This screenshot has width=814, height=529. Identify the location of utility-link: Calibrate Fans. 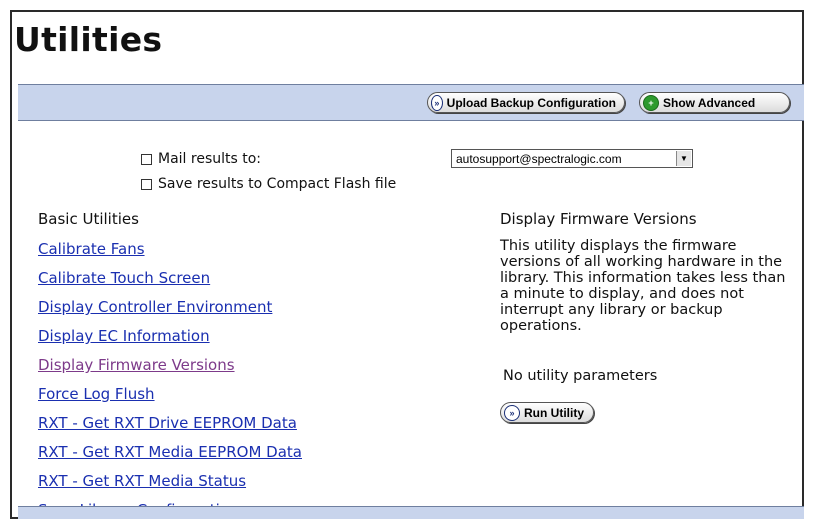
(91, 249).